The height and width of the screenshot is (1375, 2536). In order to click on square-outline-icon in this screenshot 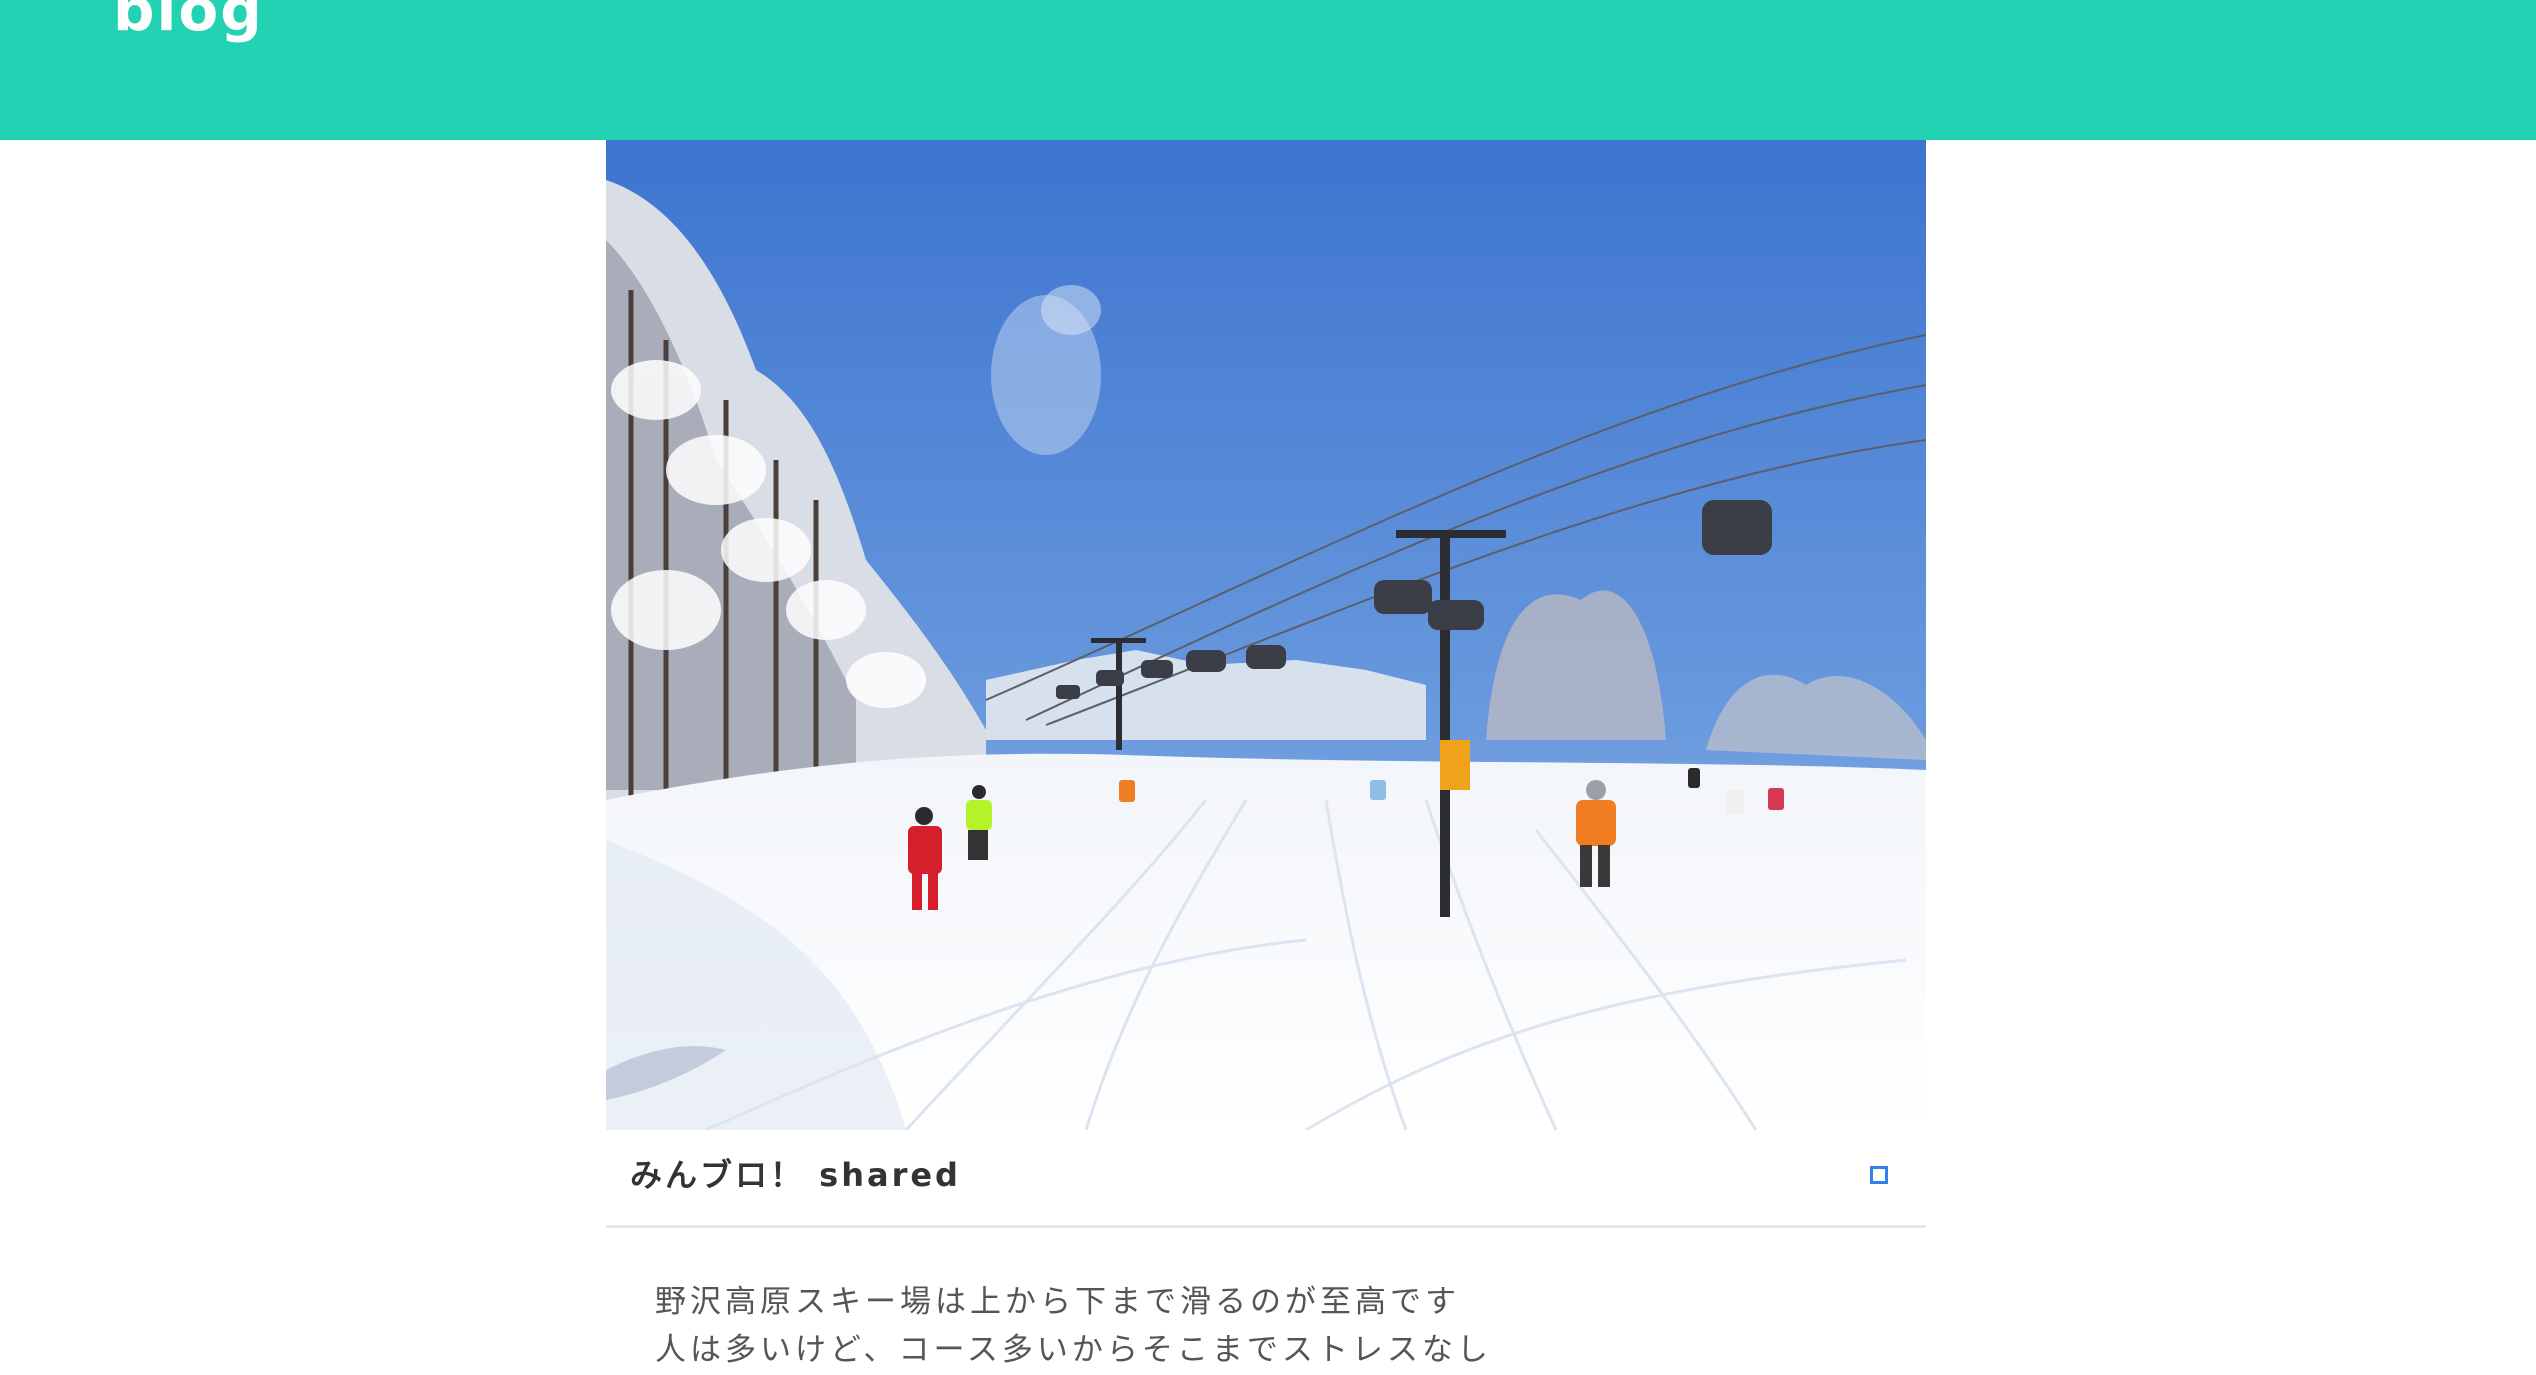, I will do `click(1879, 1175)`.